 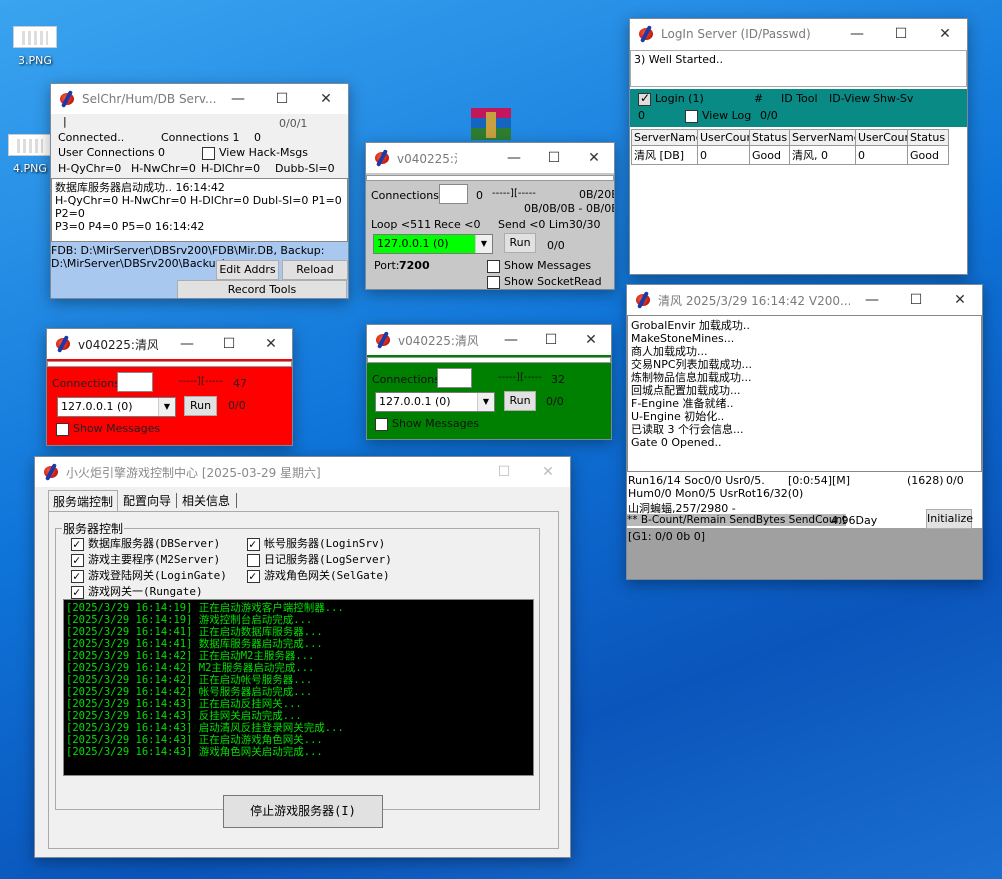 I want to click on edit-addrs-button: Edit Addrs, so click(x=247, y=270).